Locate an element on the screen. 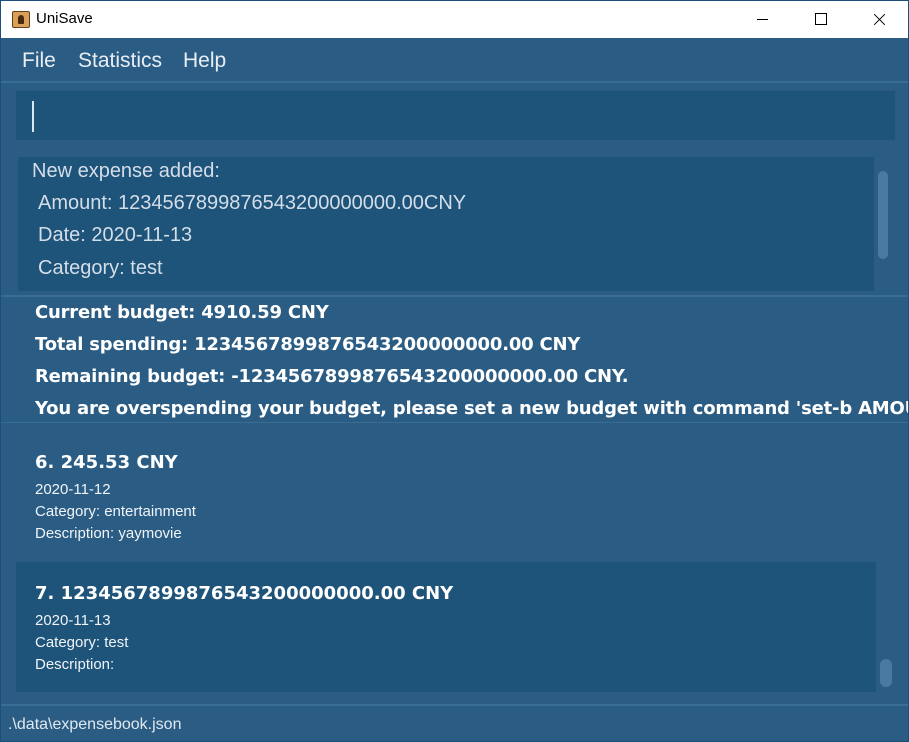 This screenshot has height=742, width=909. window-title: UniSave is located at coordinates (64, 18).